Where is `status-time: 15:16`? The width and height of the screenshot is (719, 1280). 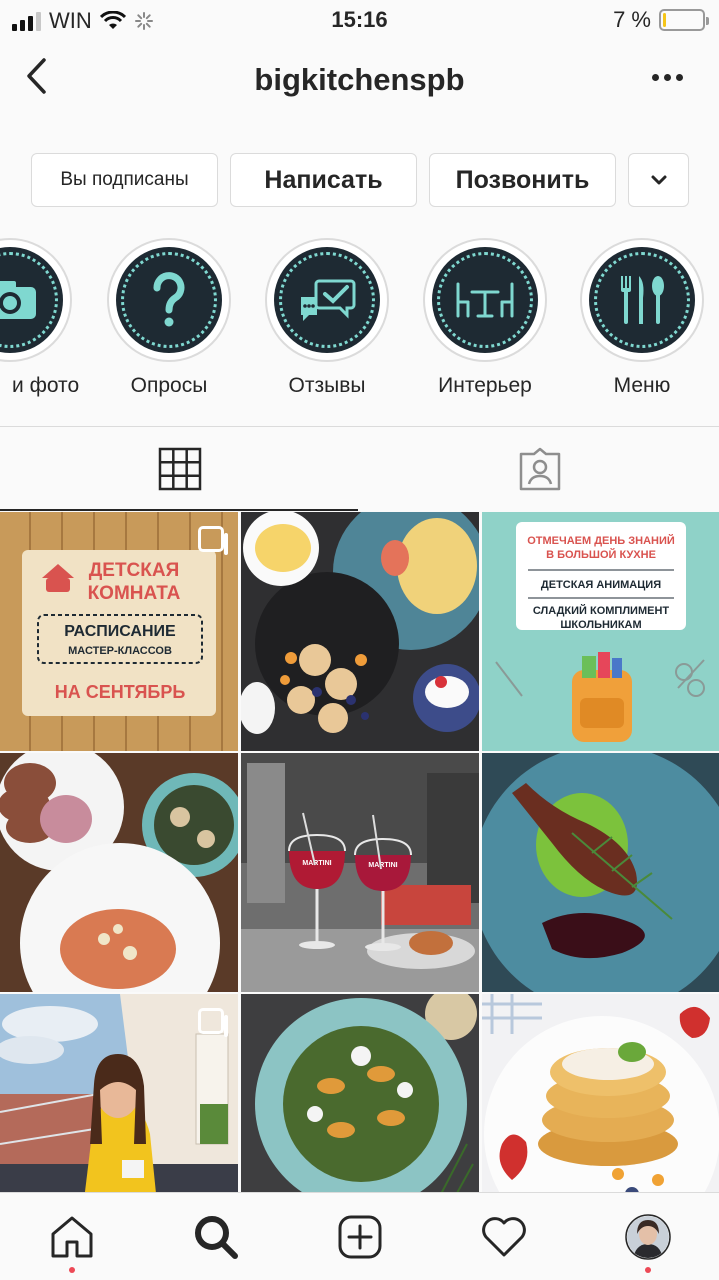
status-time: 15:16 is located at coordinates (359, 19).